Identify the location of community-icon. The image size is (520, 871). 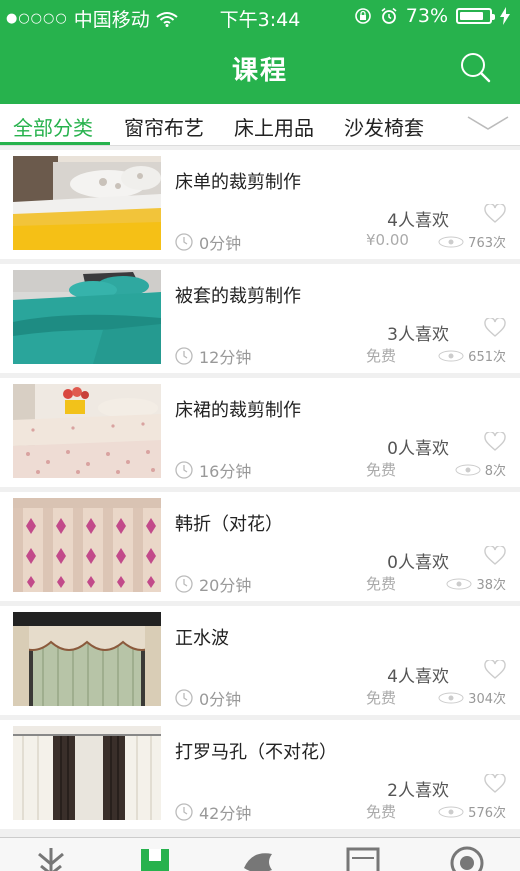
(259, 858).